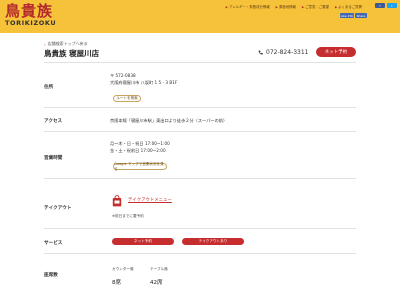  I want to click on takeout-label: テイクアウト, so click(58, 208).